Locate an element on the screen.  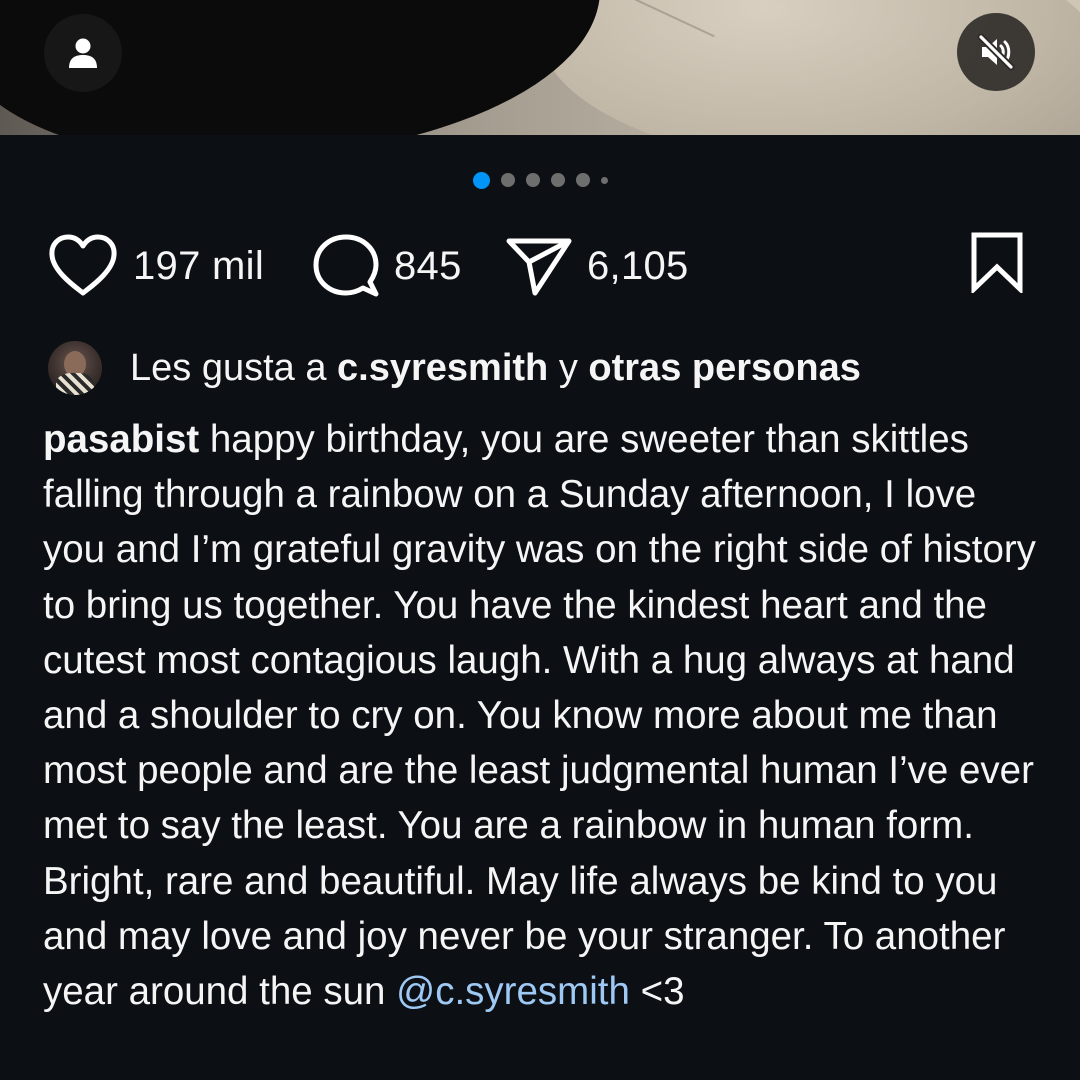
like-group: 197 mil is located at coordinates (155, 266).